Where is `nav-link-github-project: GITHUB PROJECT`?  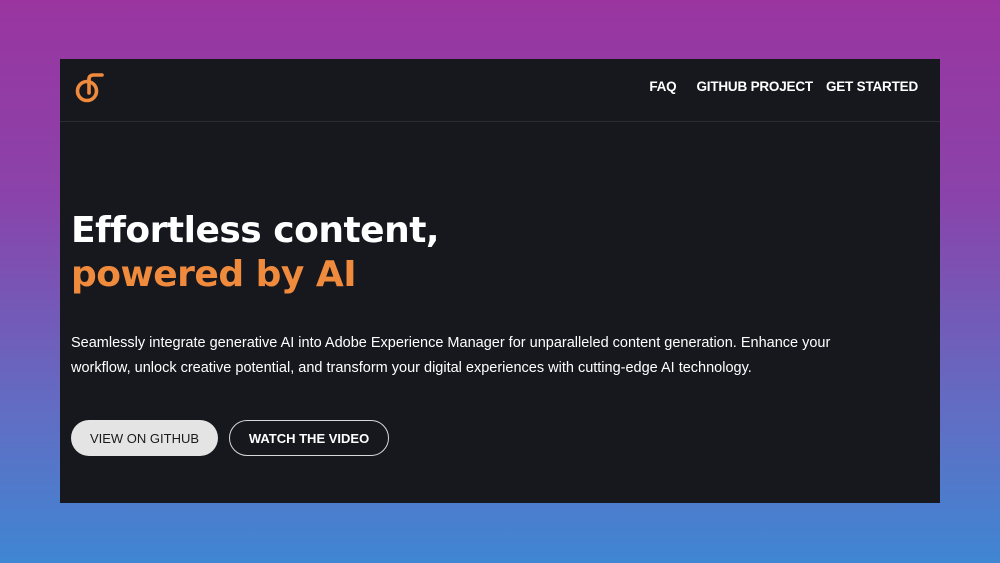
nav-link-github-project: GITHUB PROJECT is located at coordinates (754, 86).